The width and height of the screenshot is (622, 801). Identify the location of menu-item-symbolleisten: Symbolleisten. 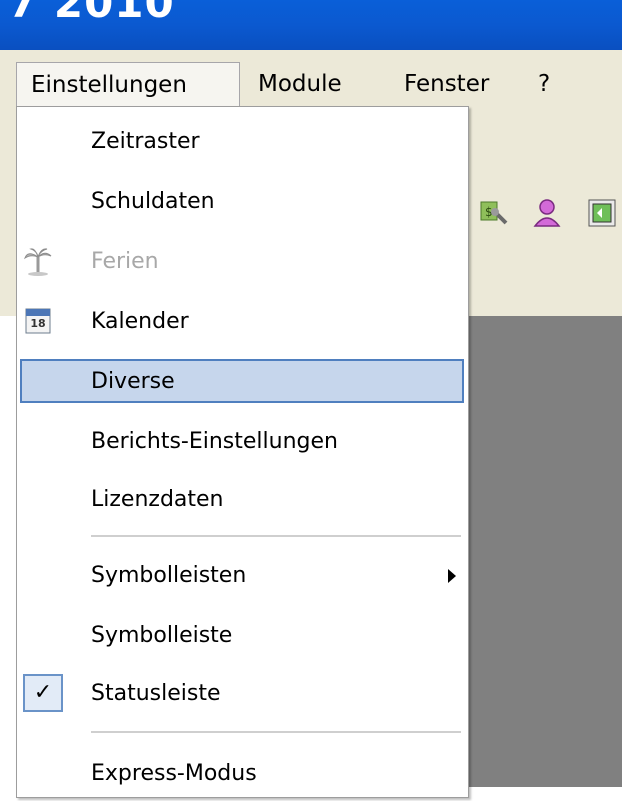
(242, 576).